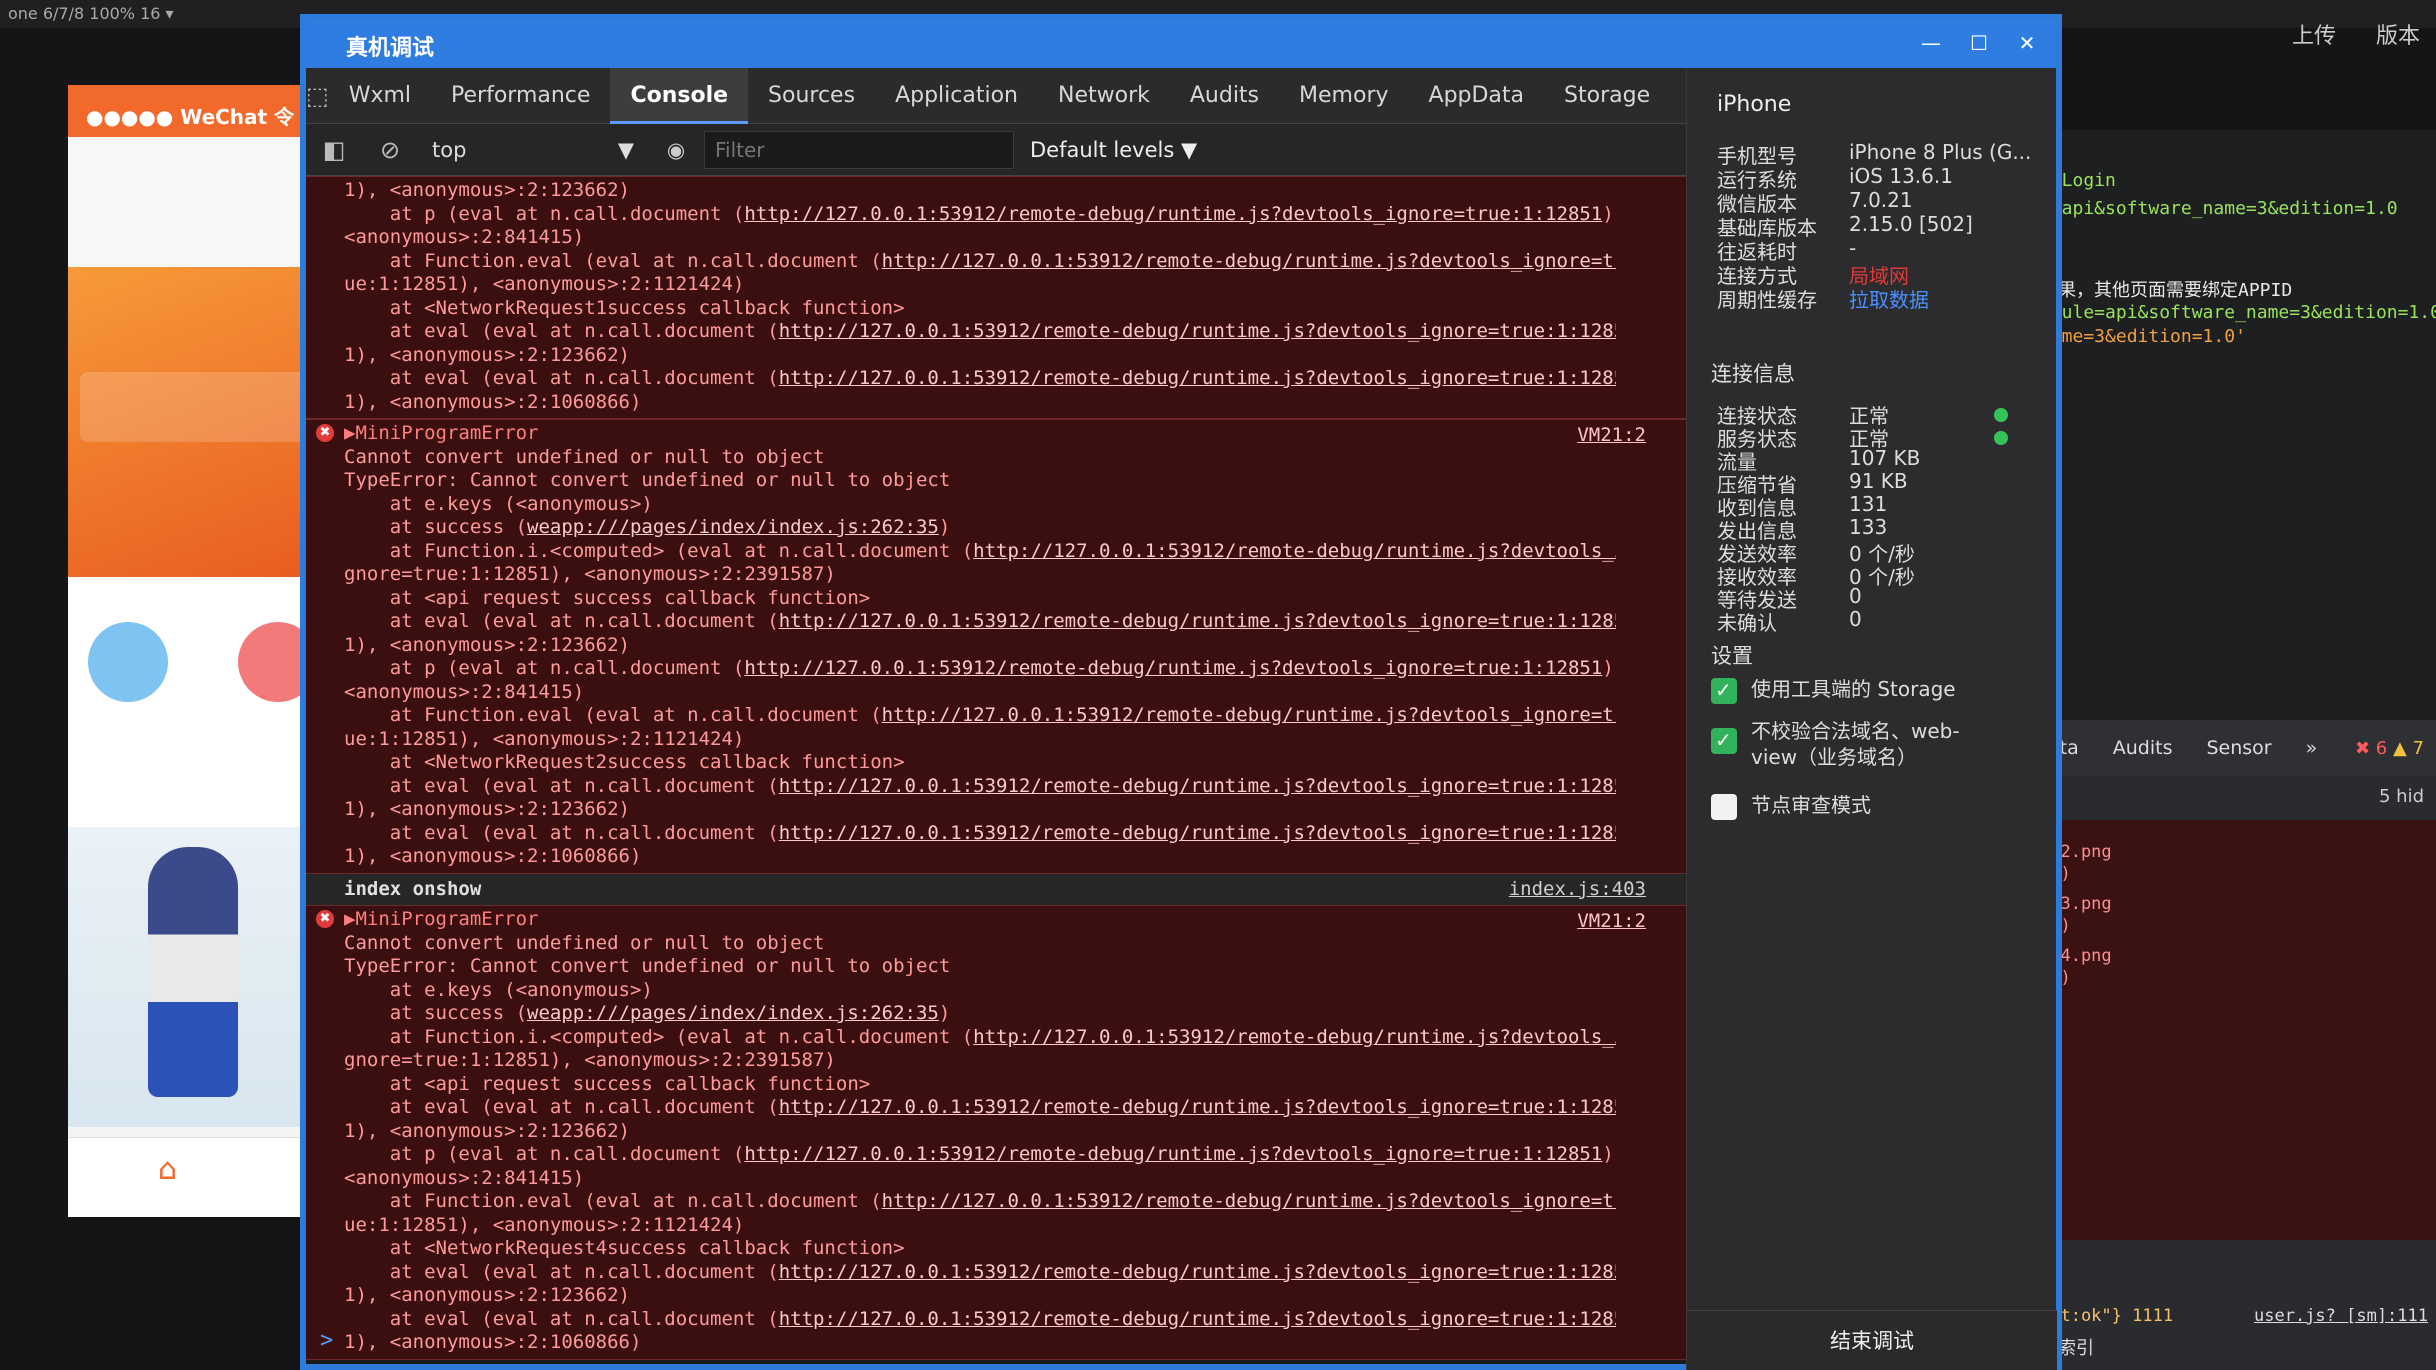 Image resolution: width=2436 pixels, height=1370 pixels. Describe the element at coordinates (128, 662) in the screenshot. I see `phone-nav-icon` at that location.